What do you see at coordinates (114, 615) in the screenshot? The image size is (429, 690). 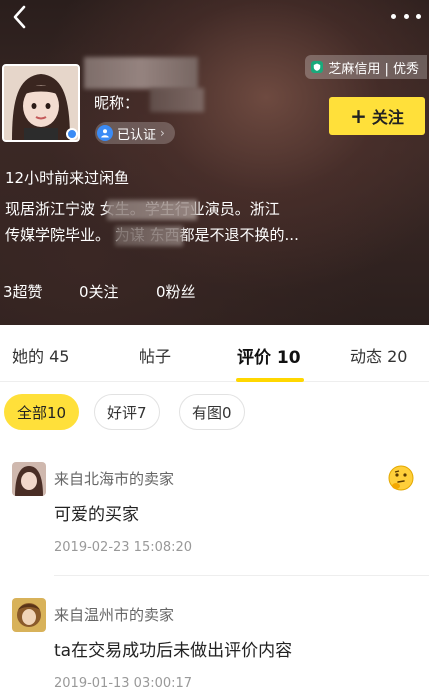 I see `review-source: 来自温州市的卖家` at bounding box center [114, 615].